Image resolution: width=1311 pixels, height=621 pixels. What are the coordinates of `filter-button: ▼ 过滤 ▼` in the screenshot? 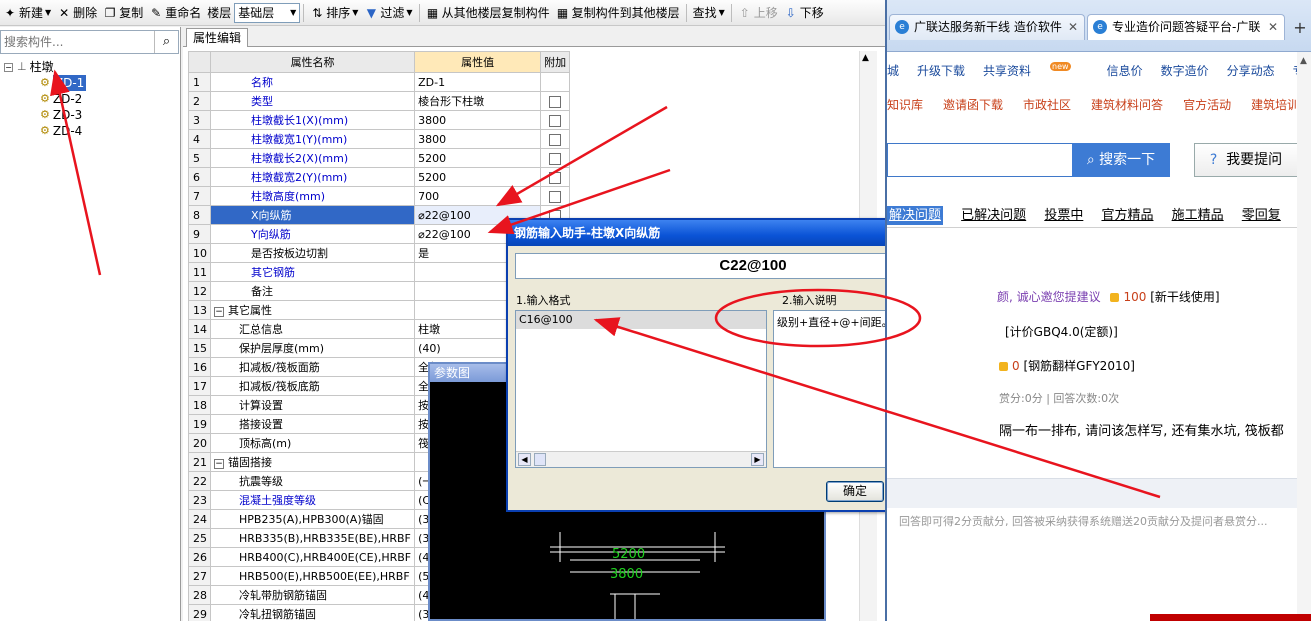 It's located at (388, 13).